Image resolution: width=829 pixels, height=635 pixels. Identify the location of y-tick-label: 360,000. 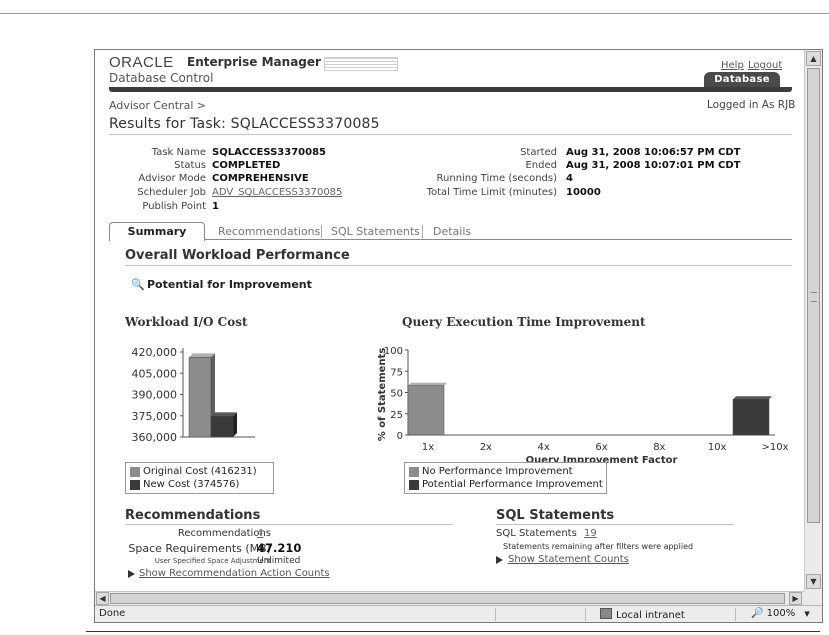
(155, 437).